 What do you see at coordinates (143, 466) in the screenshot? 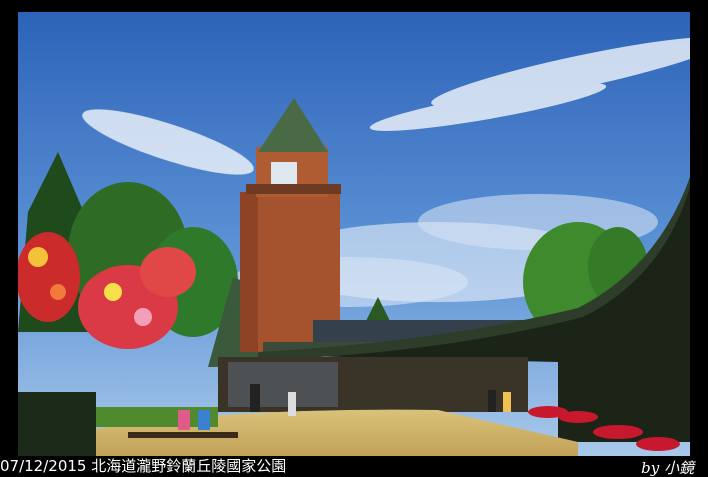
I see `photo-caption: 07/12/2015 北海道瀧野鈴蘭丘陵國家公園` at bounding box center [143, 466].